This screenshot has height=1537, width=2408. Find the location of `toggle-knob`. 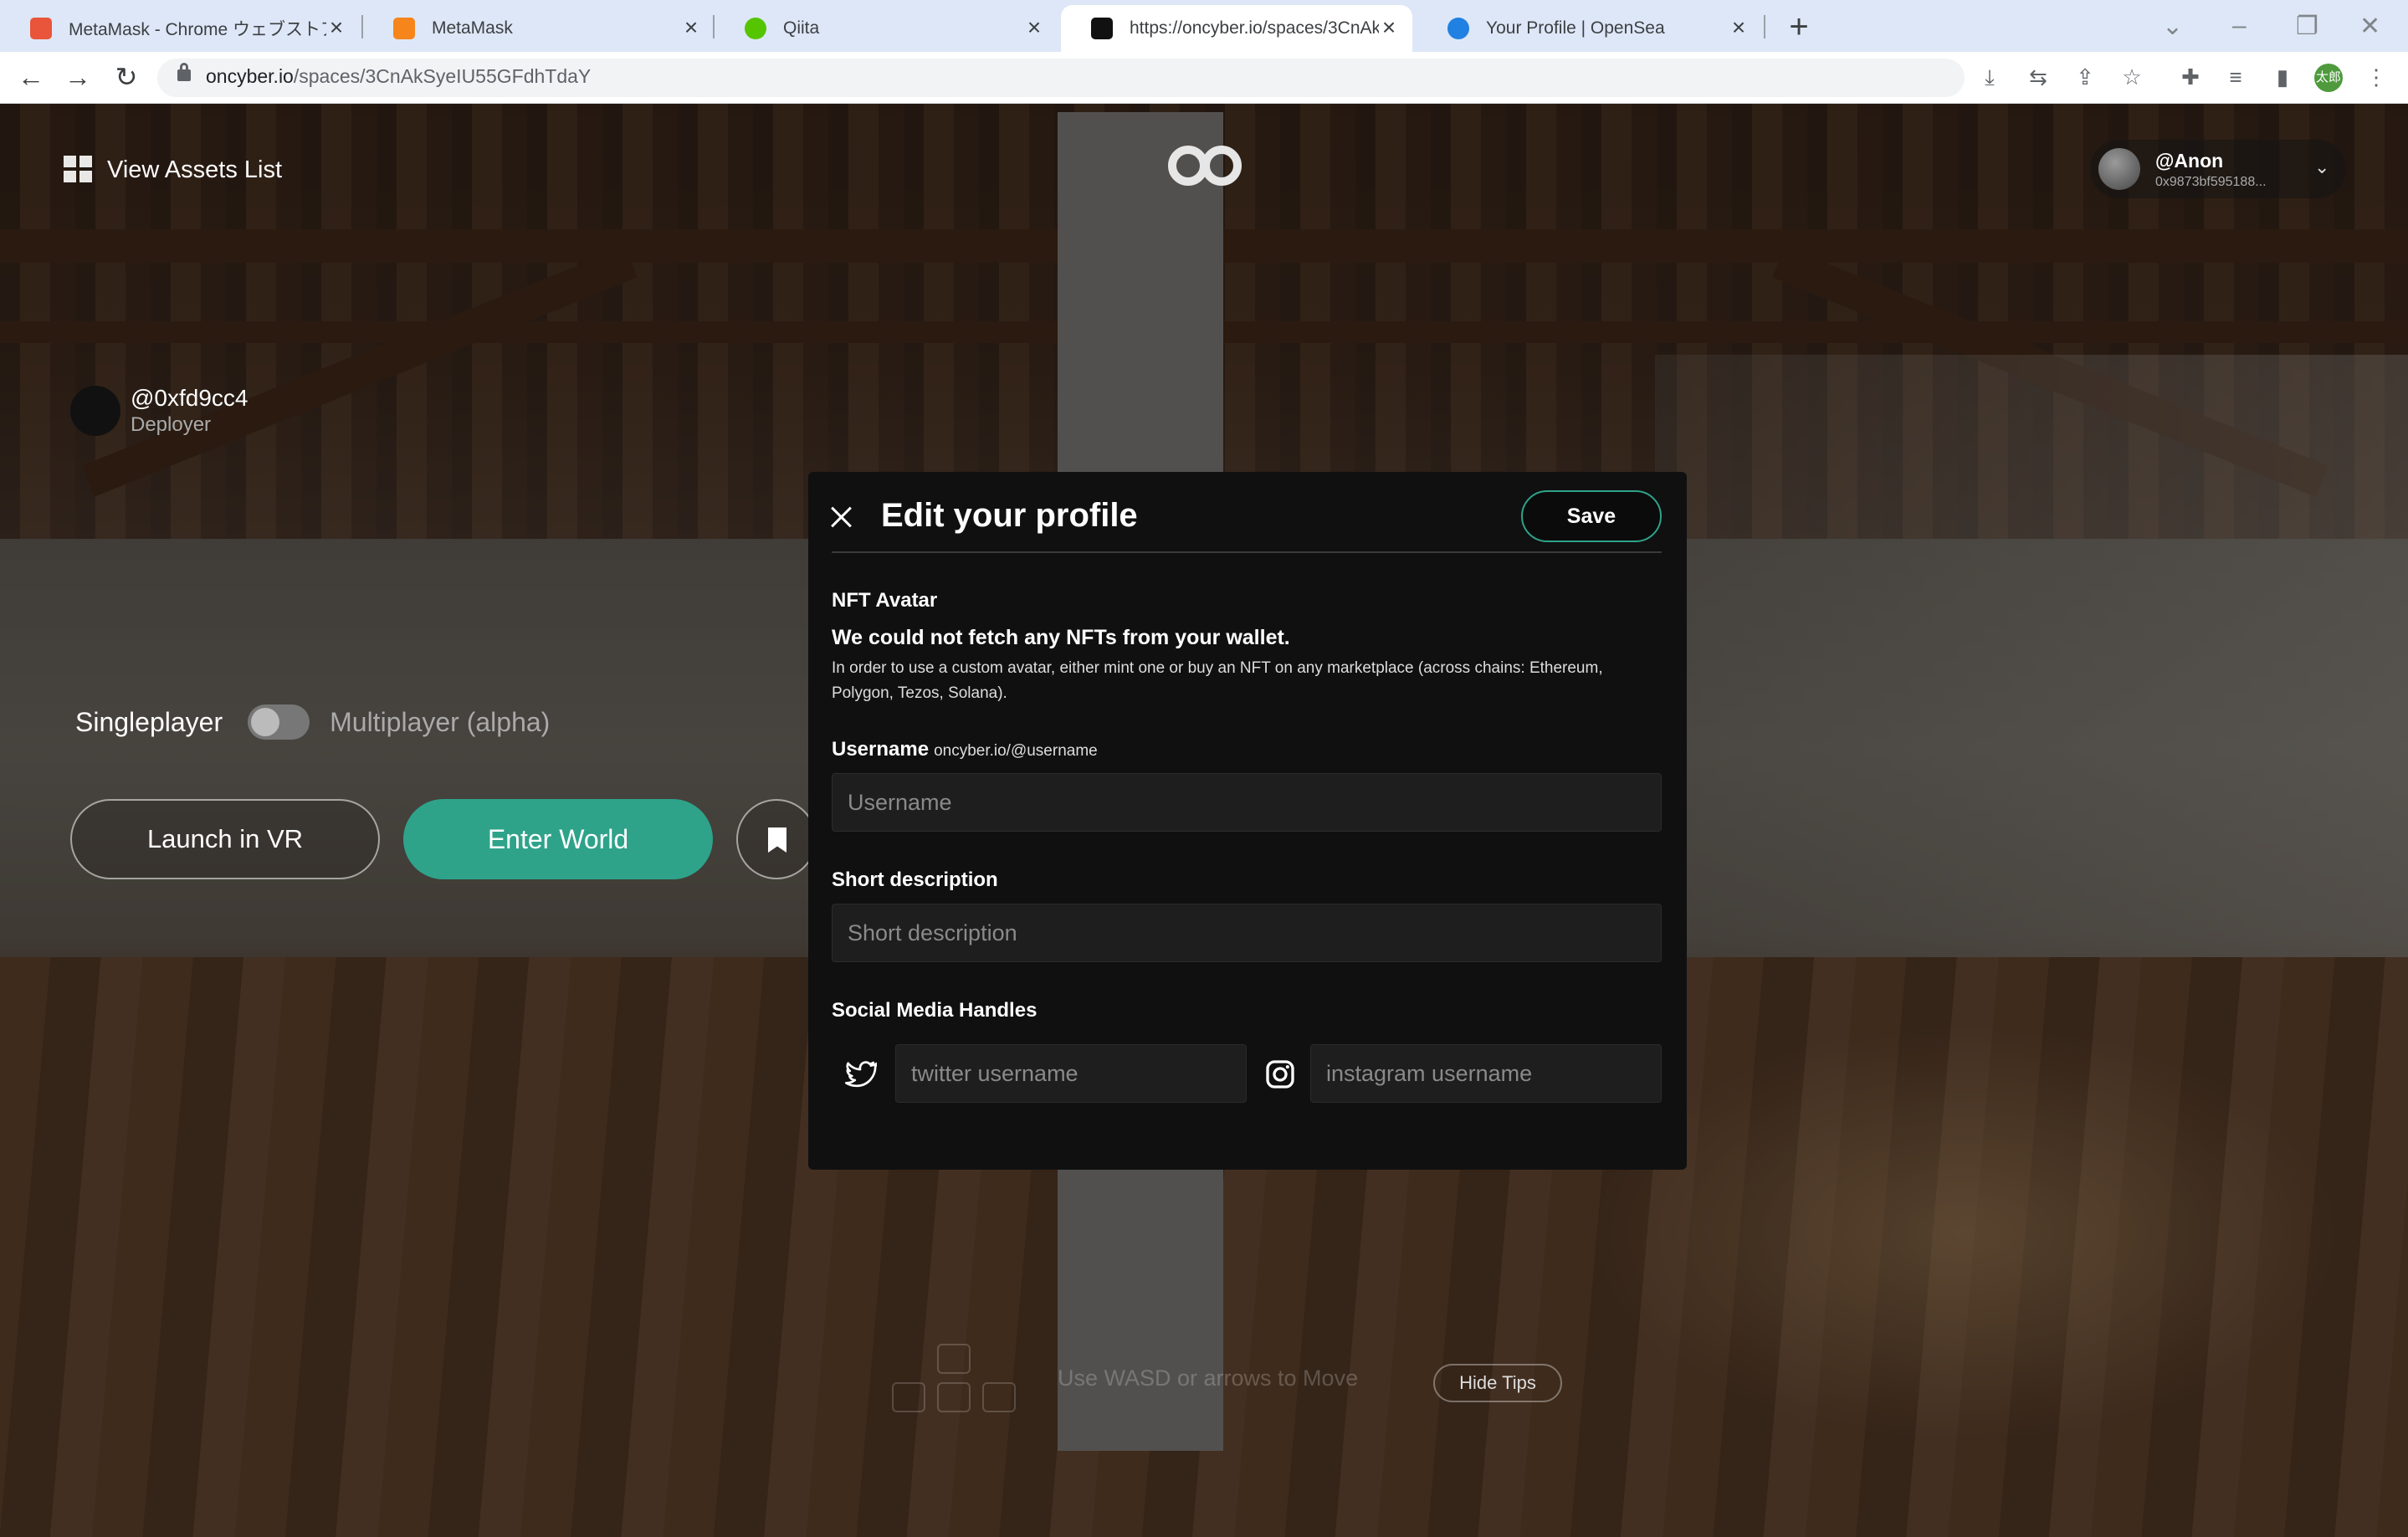

toggle-knob is located at coordinates (265, 722).